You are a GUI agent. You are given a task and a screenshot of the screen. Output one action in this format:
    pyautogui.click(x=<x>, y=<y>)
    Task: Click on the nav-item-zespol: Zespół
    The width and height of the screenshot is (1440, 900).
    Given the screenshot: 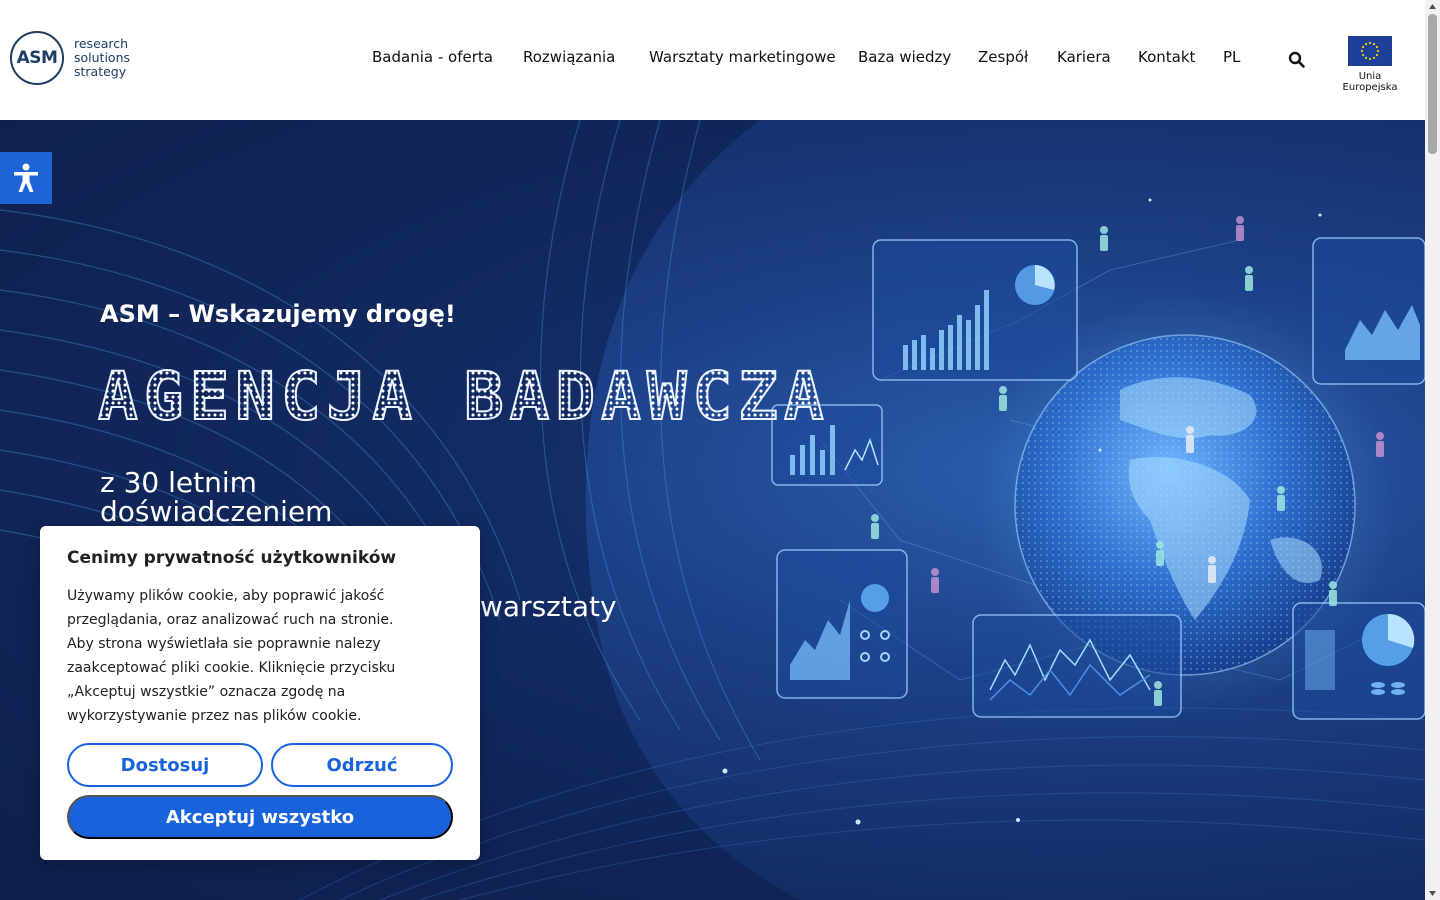 What is the action you would take?
    pyautogui.click(x=1003, y=57)
    